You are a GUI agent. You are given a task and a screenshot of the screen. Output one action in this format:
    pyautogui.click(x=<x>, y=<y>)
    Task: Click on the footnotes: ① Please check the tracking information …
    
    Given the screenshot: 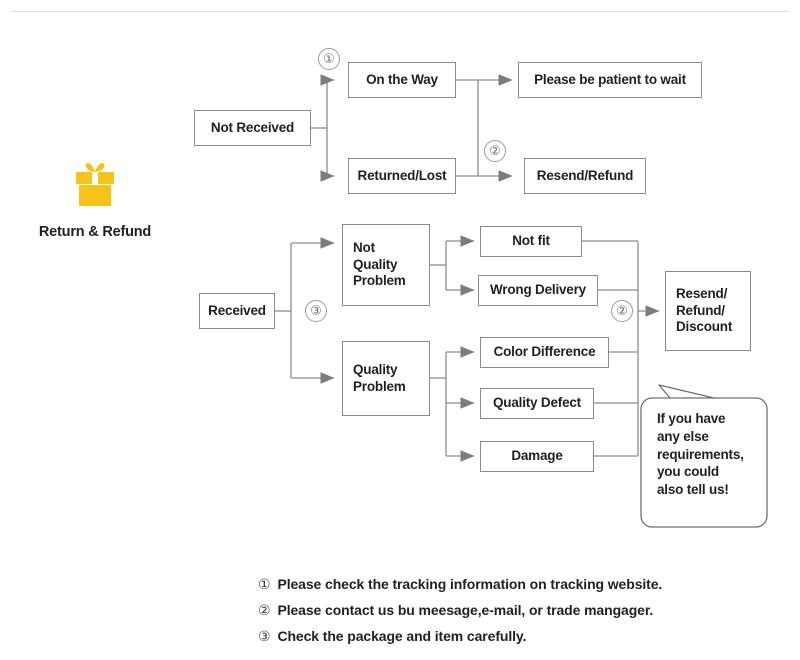 What is the action you would take?
    pyautogui.click(x=518, y=615)
    